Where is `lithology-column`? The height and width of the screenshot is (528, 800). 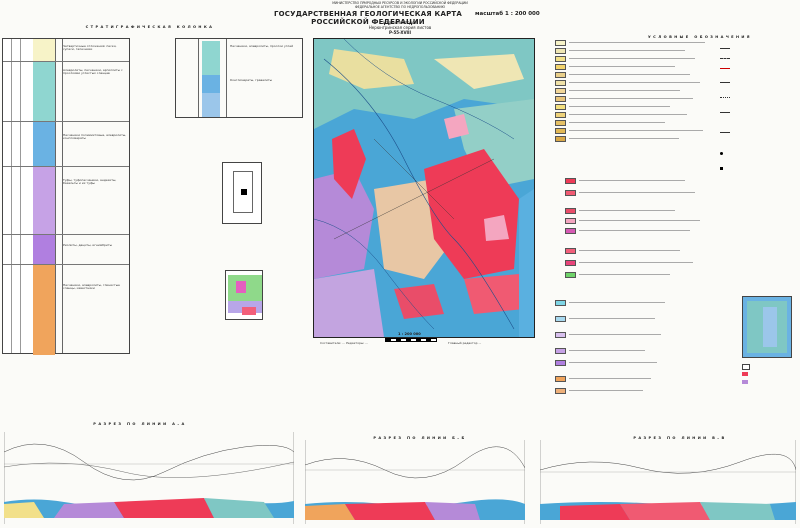 lithology-column is located at coordinates (44, 197).